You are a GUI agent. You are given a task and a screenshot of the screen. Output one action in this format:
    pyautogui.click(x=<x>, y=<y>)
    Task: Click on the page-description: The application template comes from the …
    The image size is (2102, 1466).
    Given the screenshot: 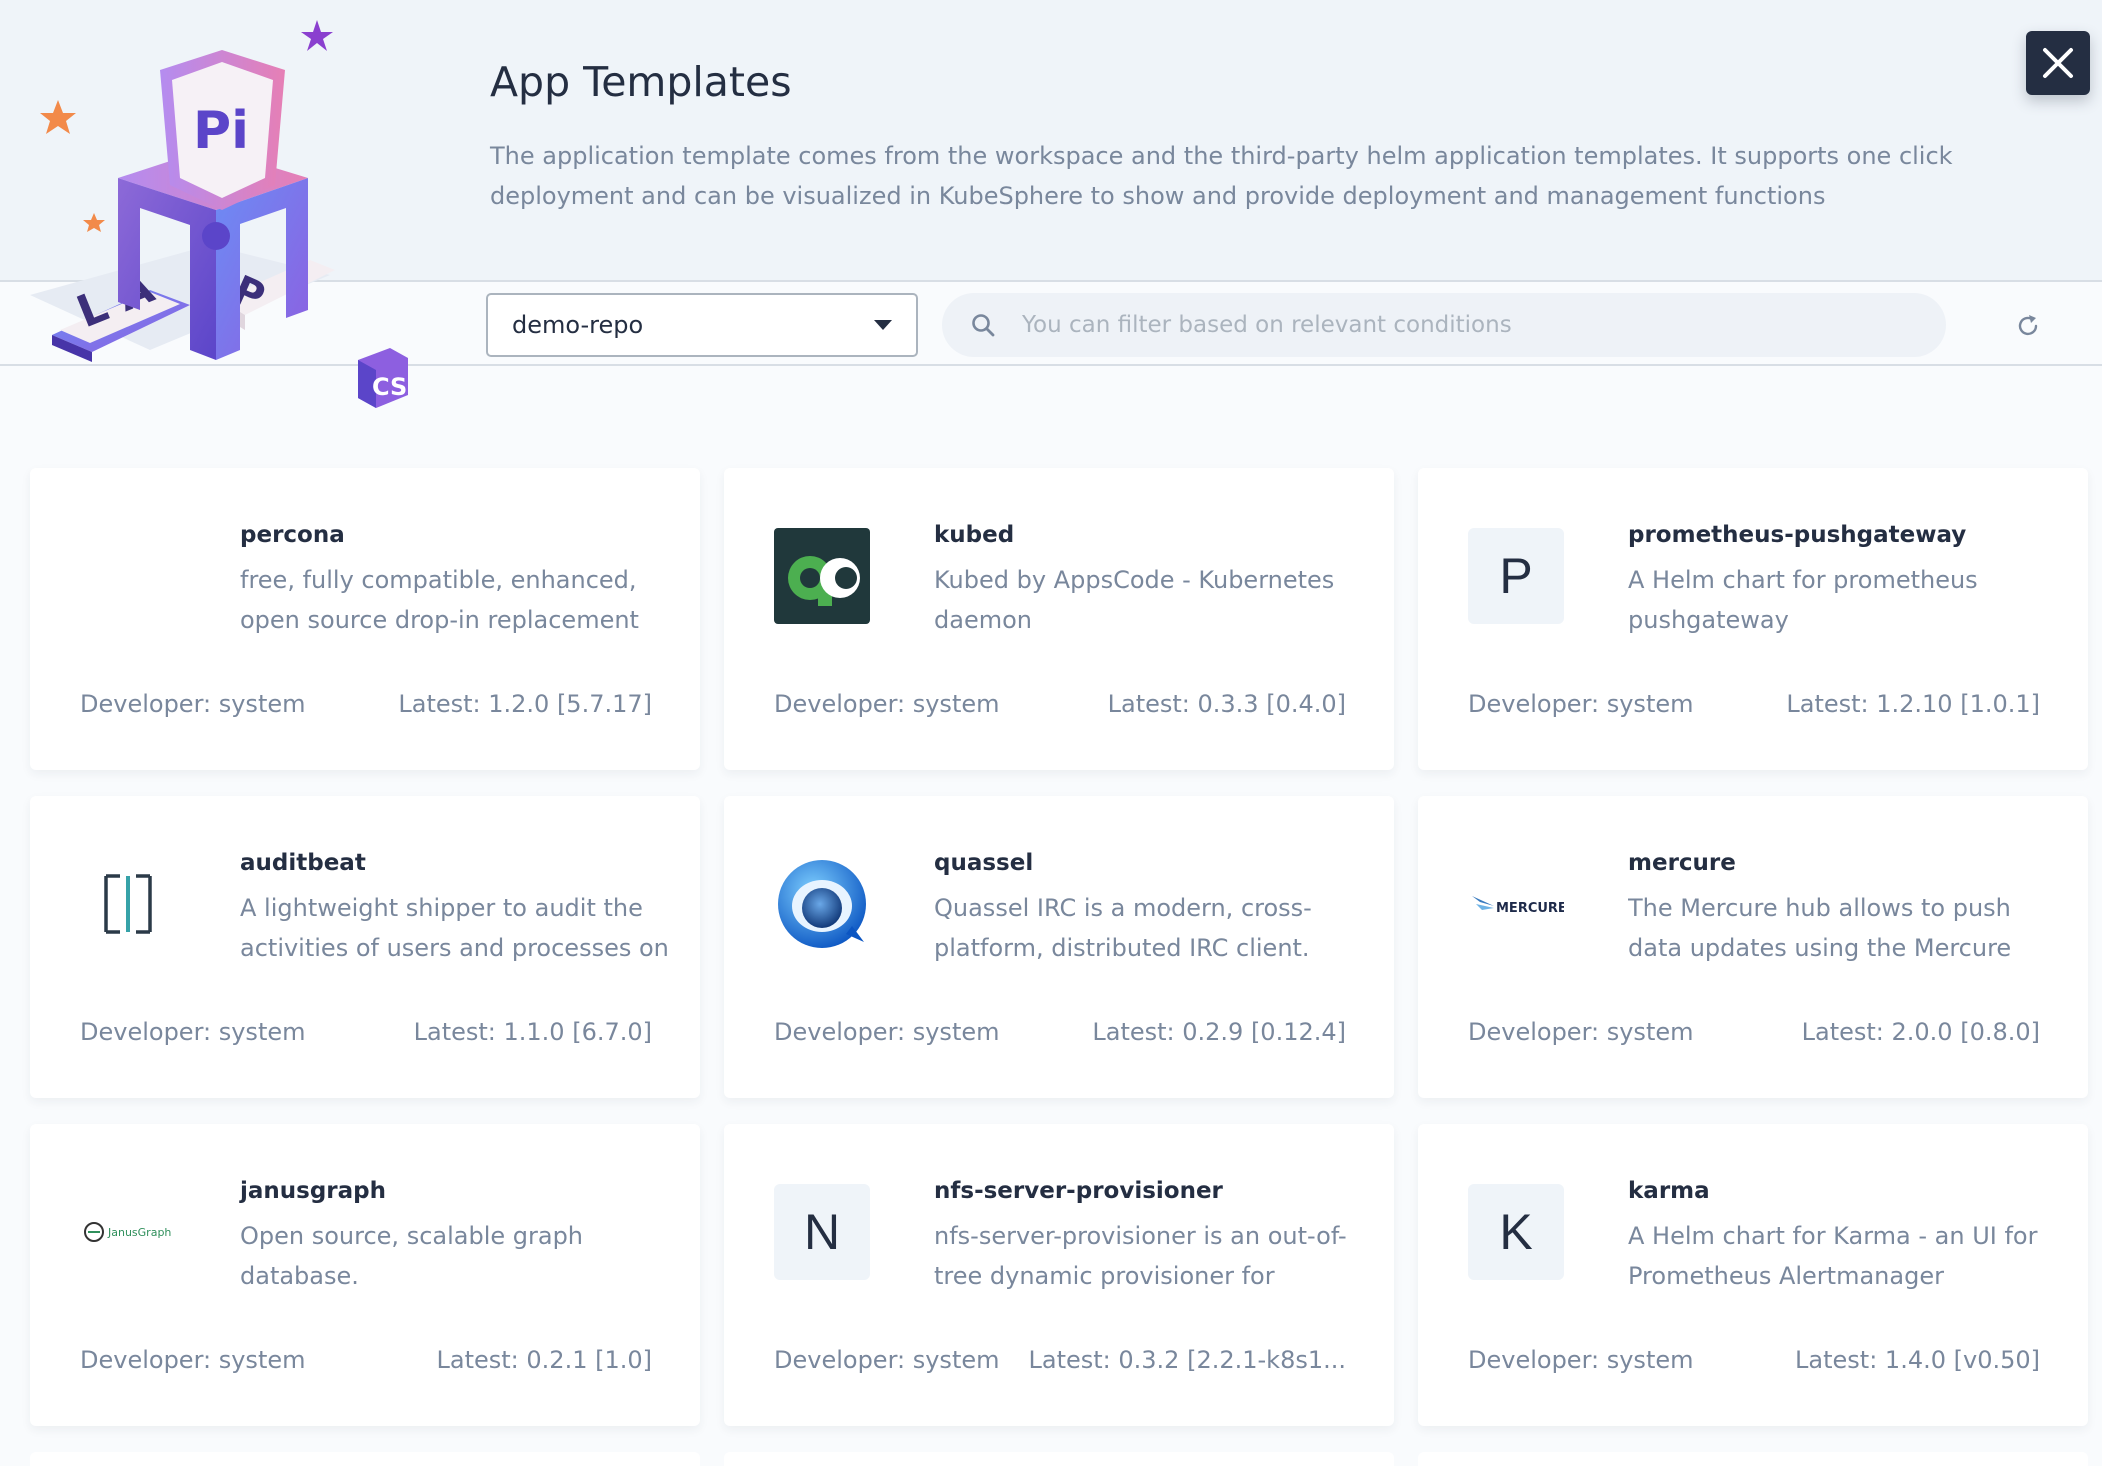 What is the action you would take?
    pyautogui.click(x=1221, y=176)
    